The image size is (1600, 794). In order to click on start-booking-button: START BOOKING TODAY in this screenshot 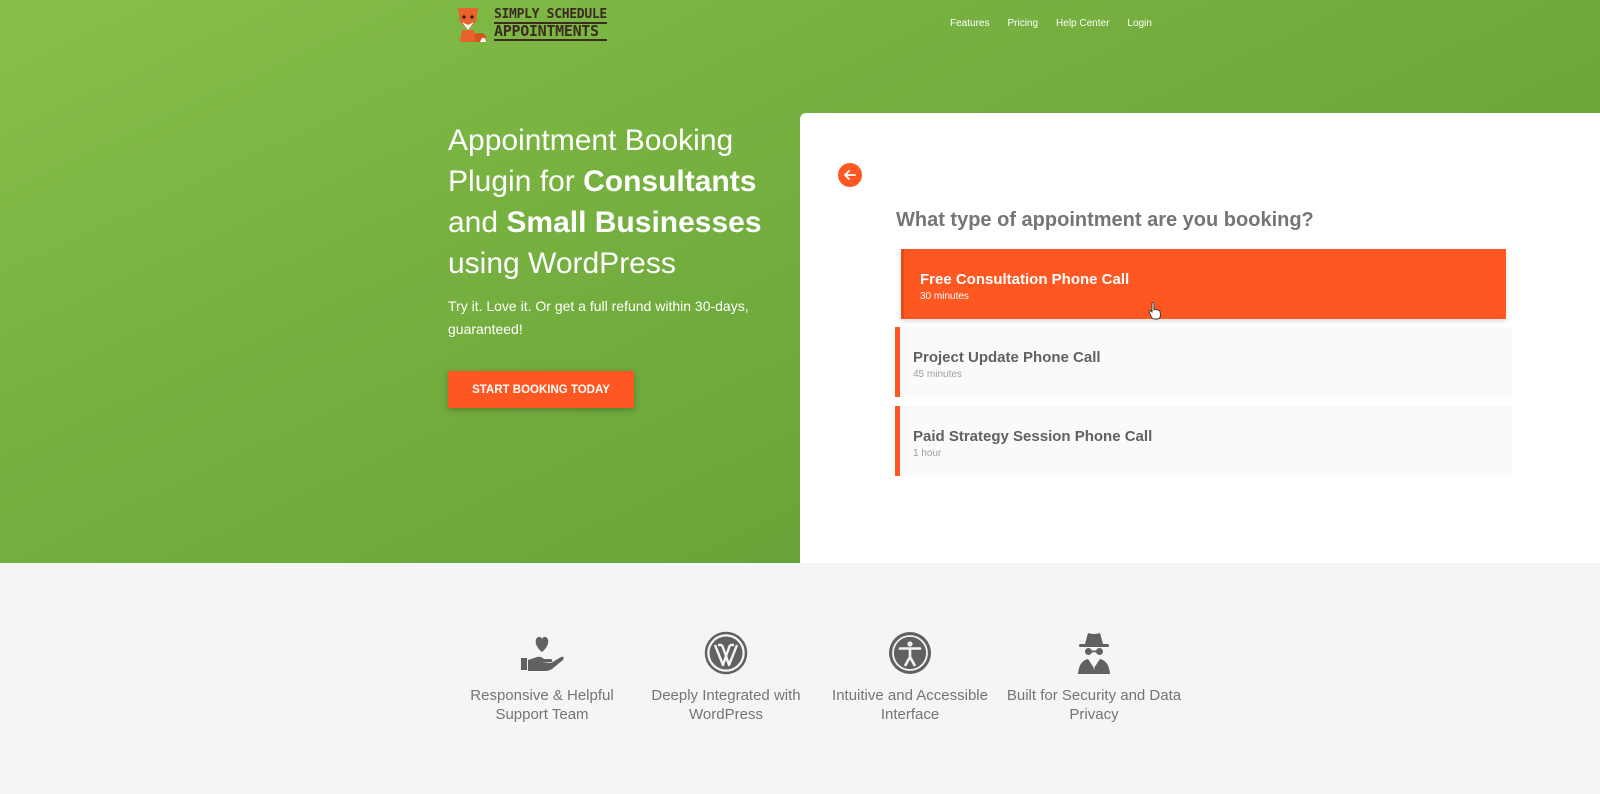, I will do `click(541, 389)`.